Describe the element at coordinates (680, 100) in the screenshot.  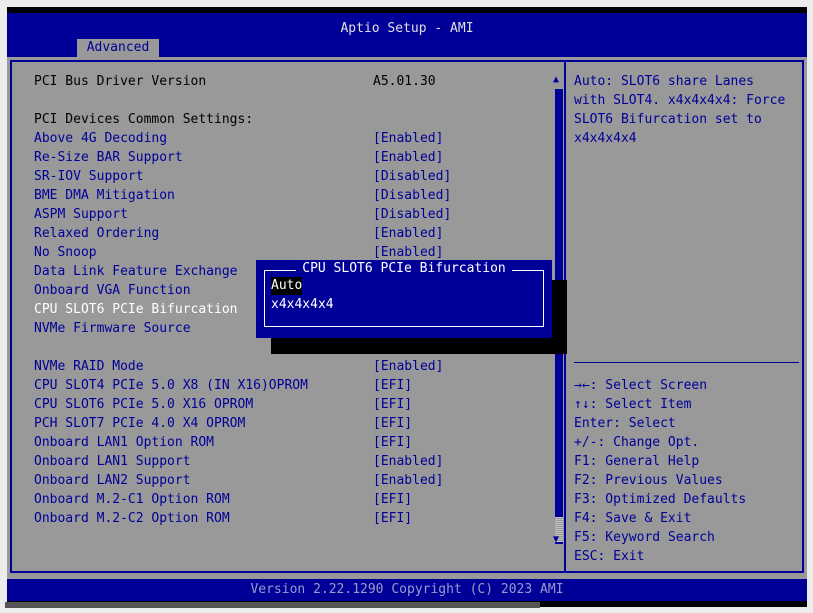
I see `help-line: with SLOT4. x4x4x4x4: Force` at that location.